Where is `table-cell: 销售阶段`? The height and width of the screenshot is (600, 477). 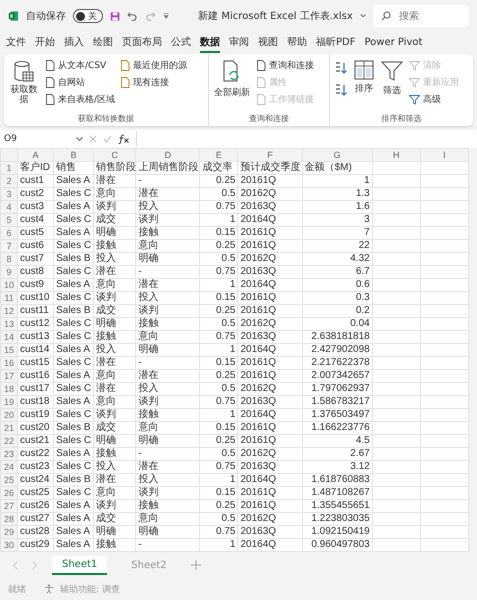
table-cell: 销售阶段 is located at coordinates (115, 168).